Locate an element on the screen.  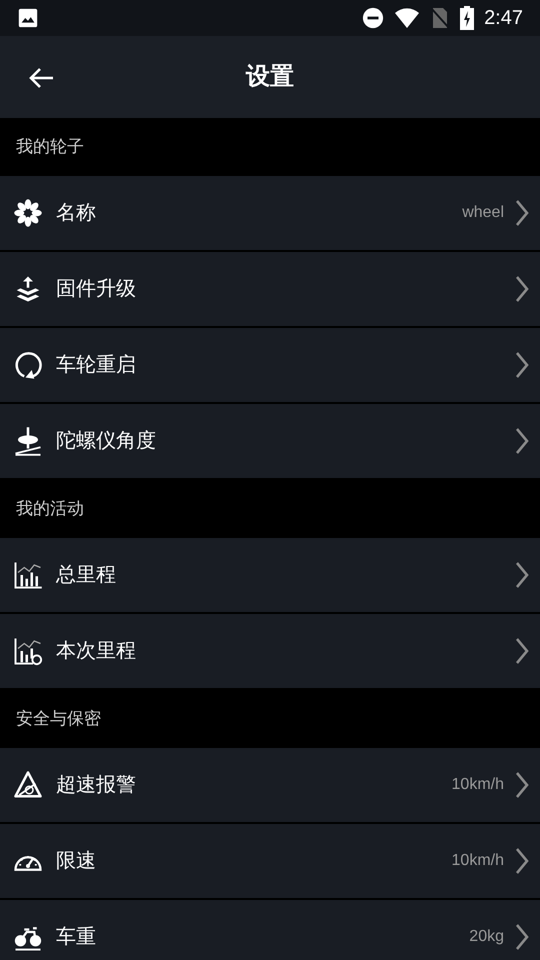
section-header: 我的活动 is located at coordinates (50, 509).